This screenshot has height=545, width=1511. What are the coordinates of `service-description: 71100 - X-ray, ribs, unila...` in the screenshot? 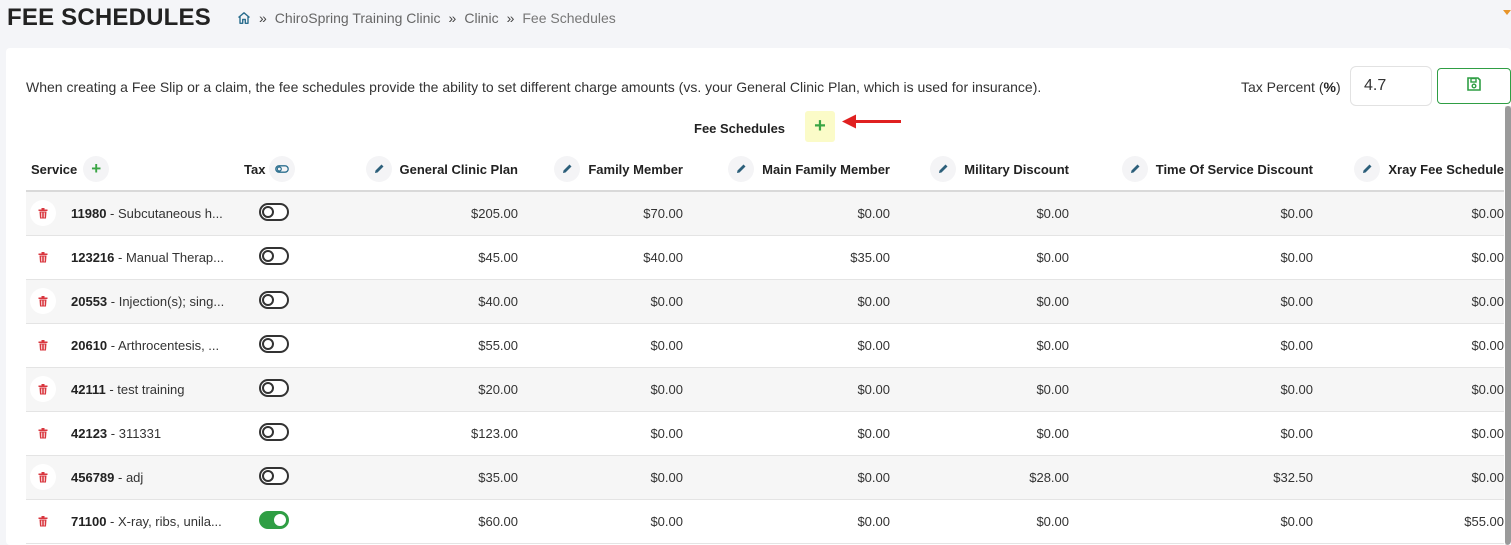 It's located at (146, 521).